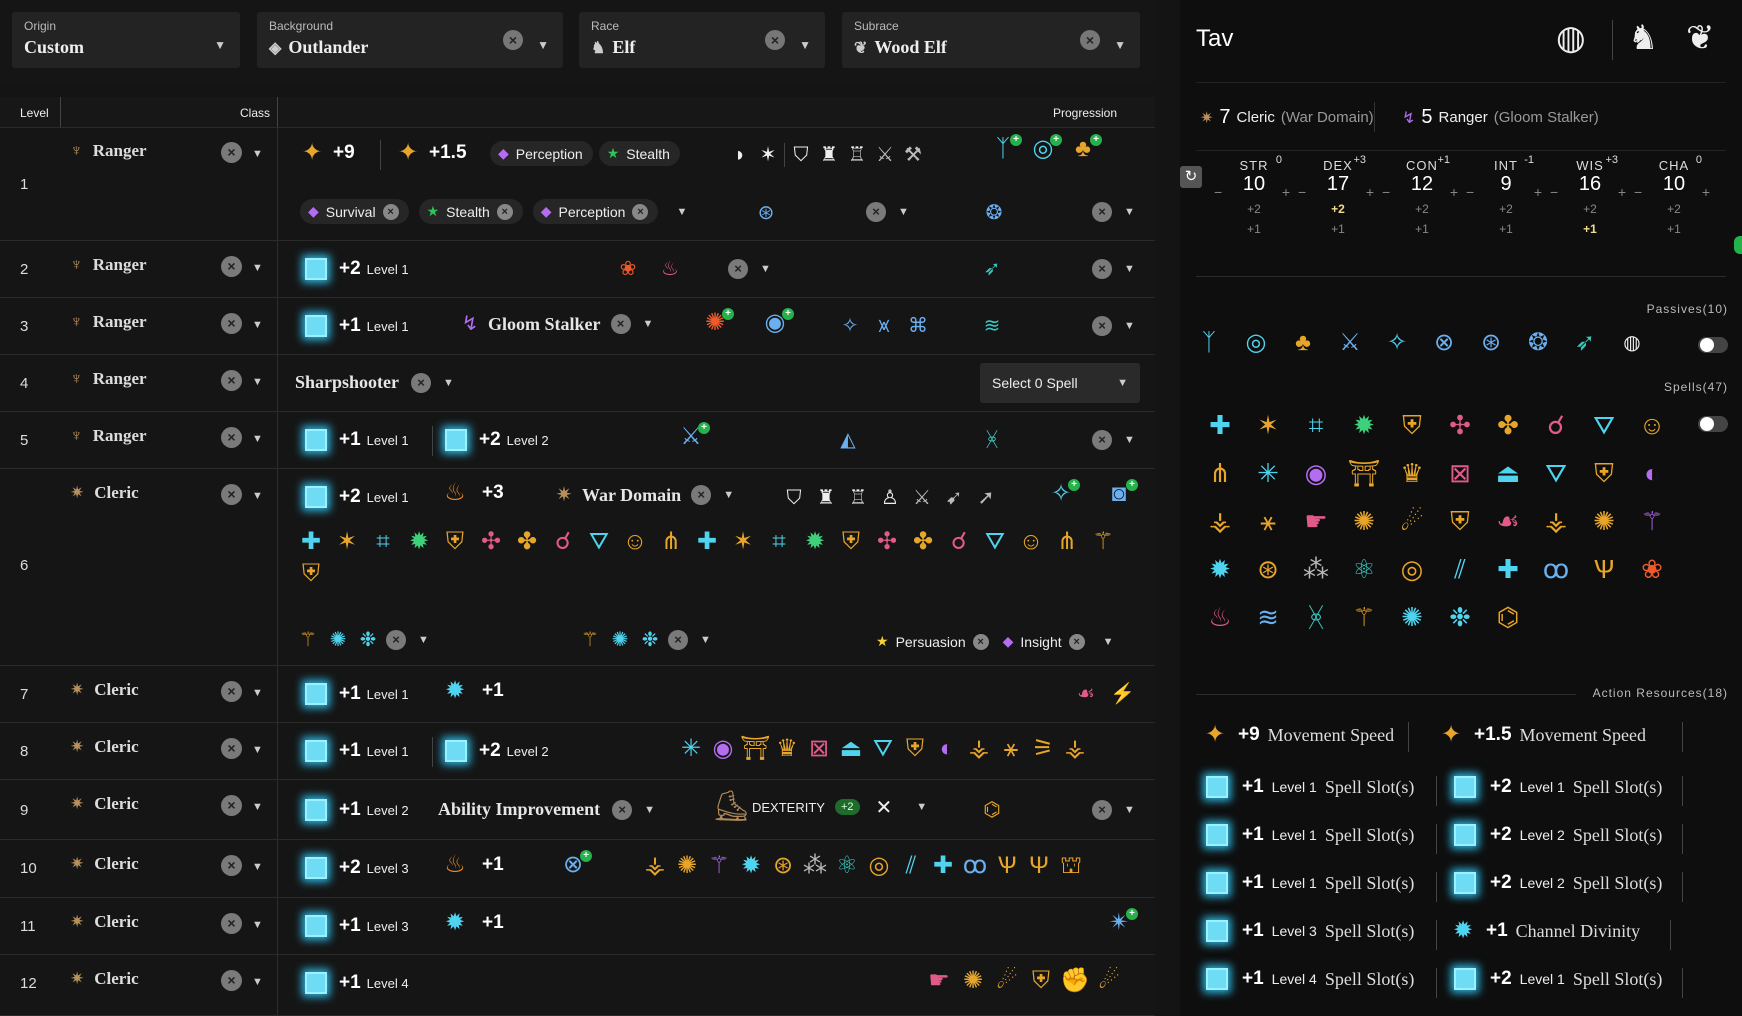 The height and width of the screenshot is (1016, 1742). I want to click on spell-icon: ♨, so click(1220, 621).